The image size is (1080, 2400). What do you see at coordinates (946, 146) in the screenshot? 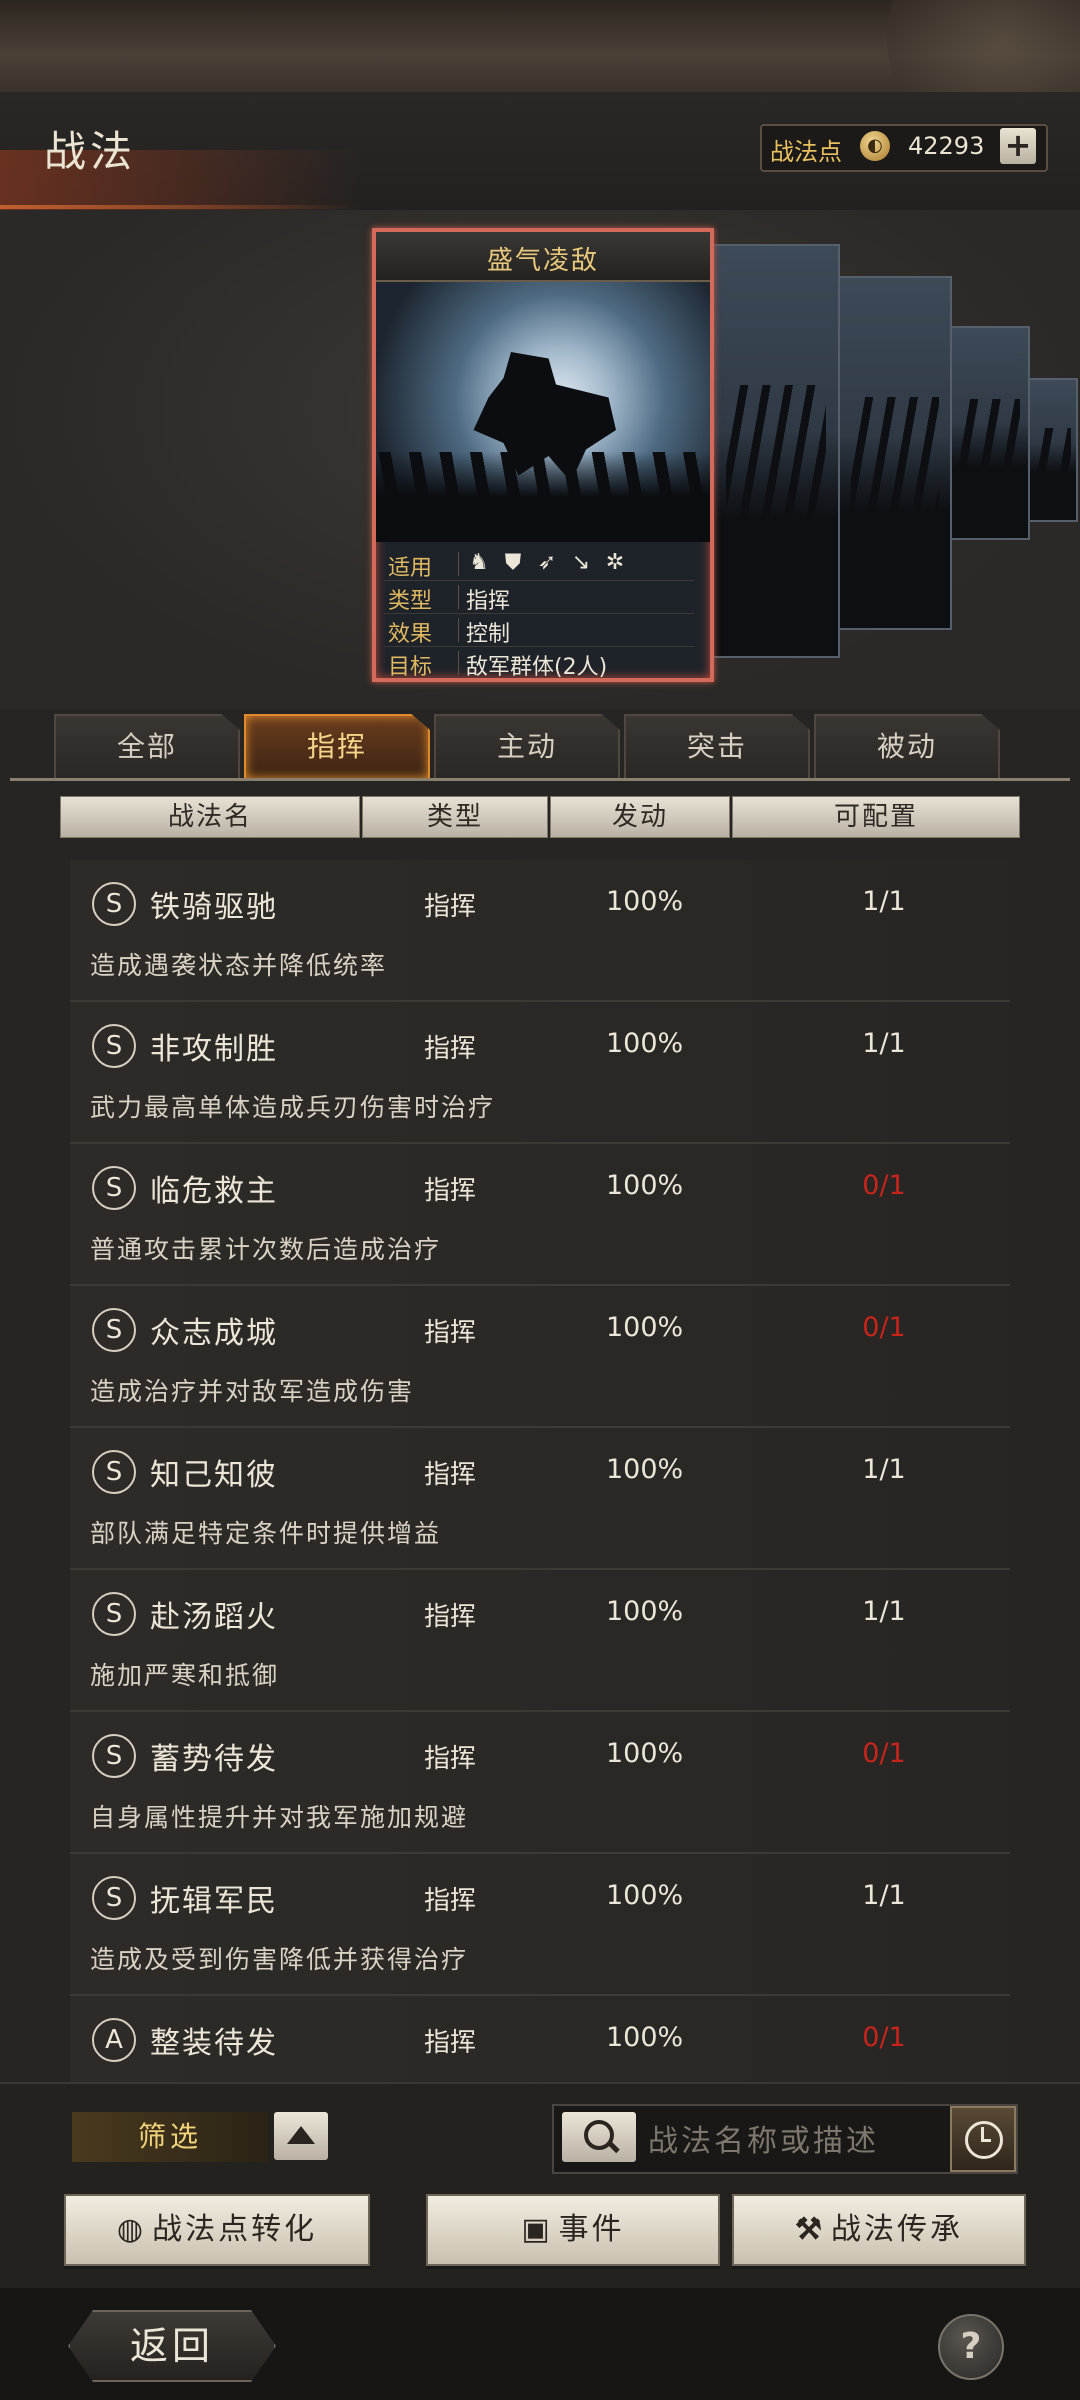
I see `points-value: 42293` at bounding box center [946, 146].